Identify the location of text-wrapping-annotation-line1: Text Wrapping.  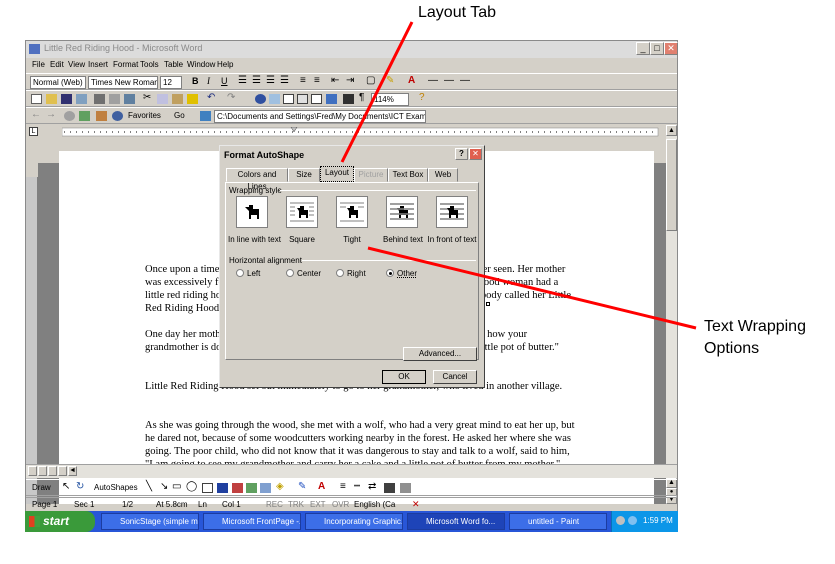
(755, 326).